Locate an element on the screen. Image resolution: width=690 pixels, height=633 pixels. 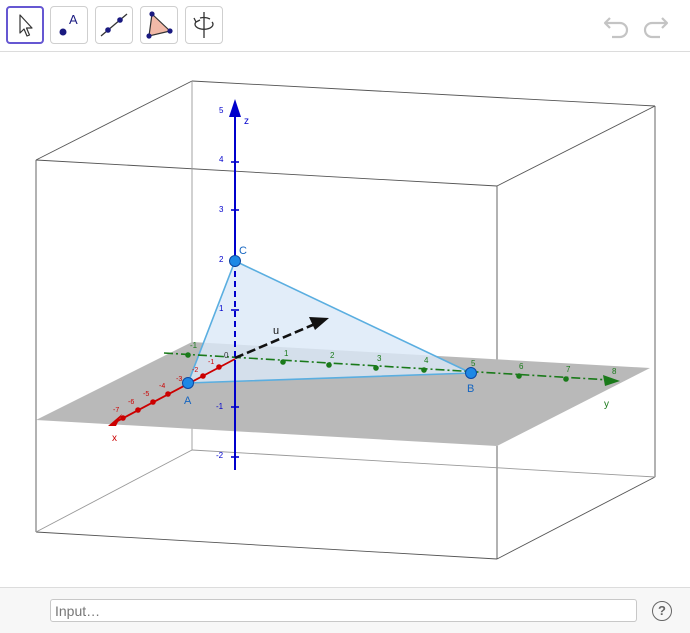
point-tool-button: A is located at coordinates (69, 25).